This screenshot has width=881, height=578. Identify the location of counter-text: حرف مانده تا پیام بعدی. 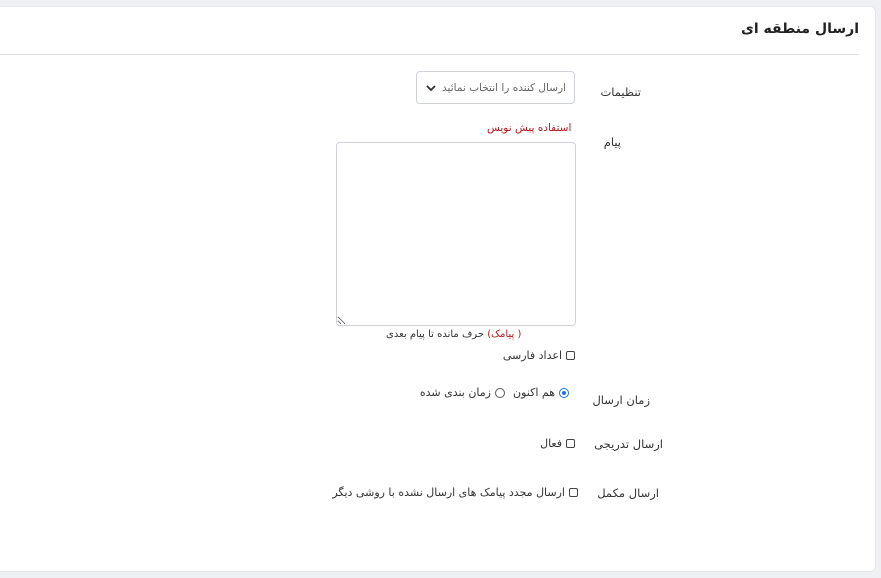
(435, 334).